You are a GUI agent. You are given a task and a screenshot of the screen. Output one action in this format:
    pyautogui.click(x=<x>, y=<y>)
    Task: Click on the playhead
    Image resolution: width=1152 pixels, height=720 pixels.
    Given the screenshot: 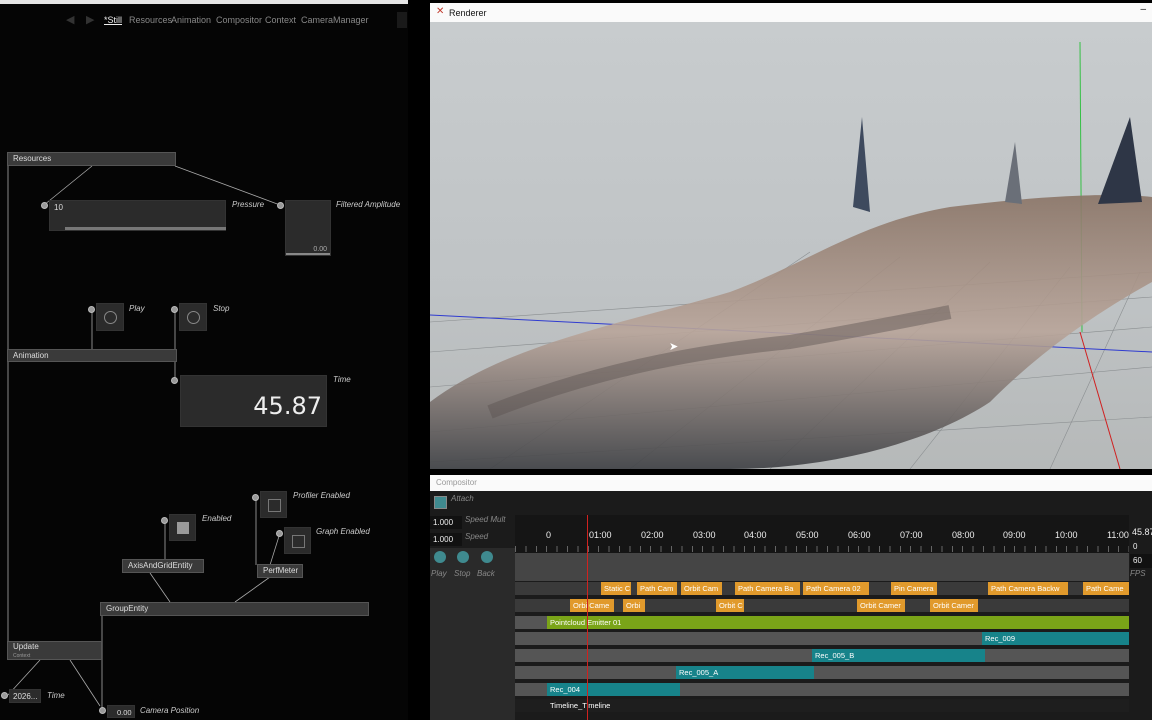 What is the action you would take?
    pyautogui.click(x=587, y=617)
    